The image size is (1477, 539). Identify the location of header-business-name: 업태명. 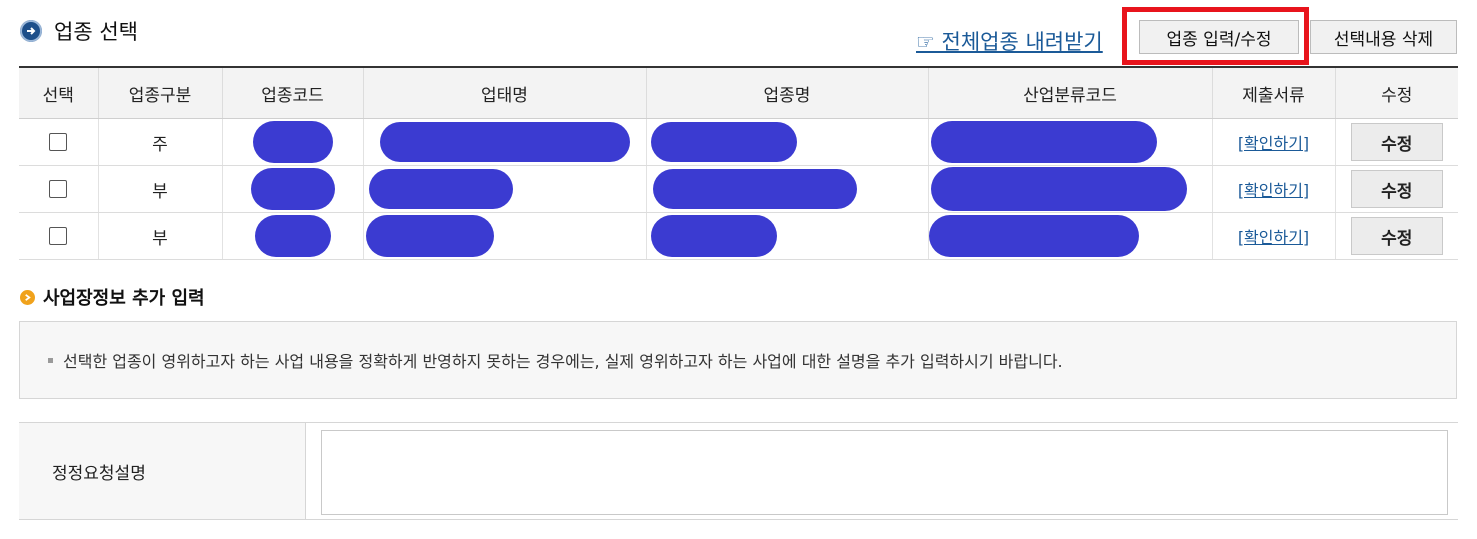
(504, 92).